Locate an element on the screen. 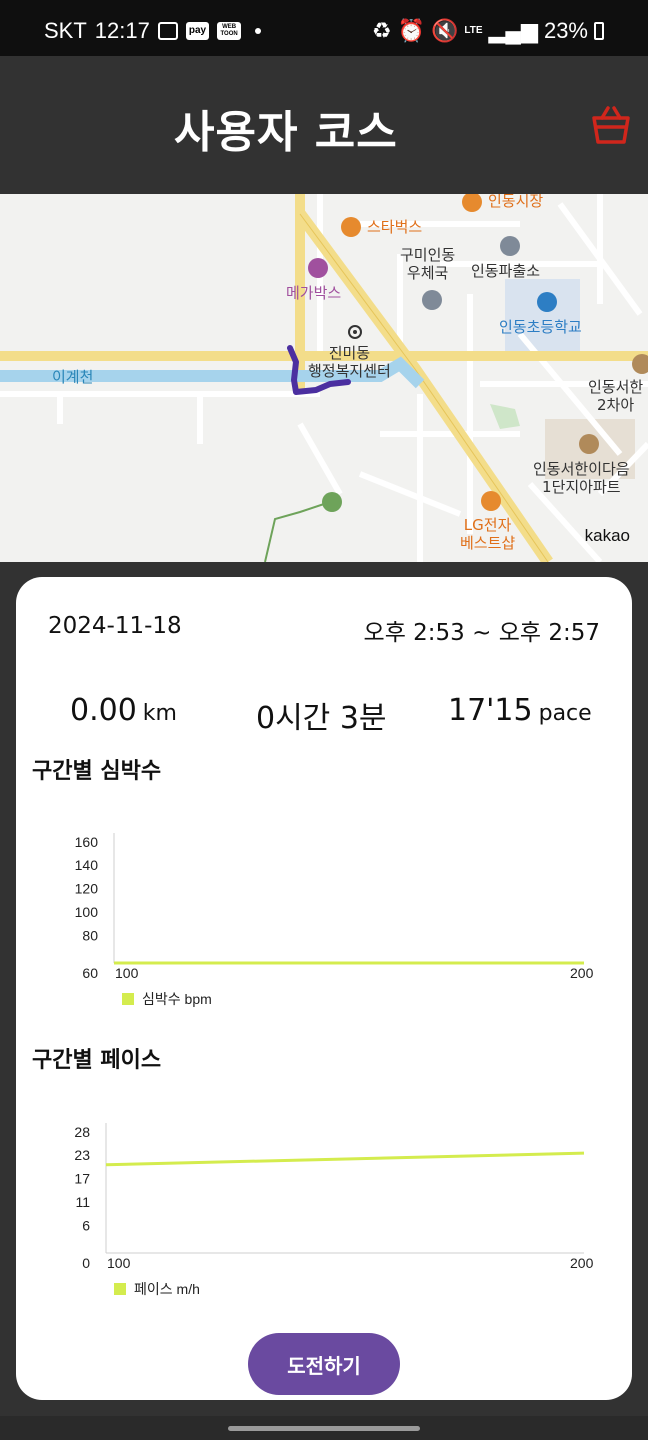  legend-label: 심박수 bpm is located at coordinates (177, 999).